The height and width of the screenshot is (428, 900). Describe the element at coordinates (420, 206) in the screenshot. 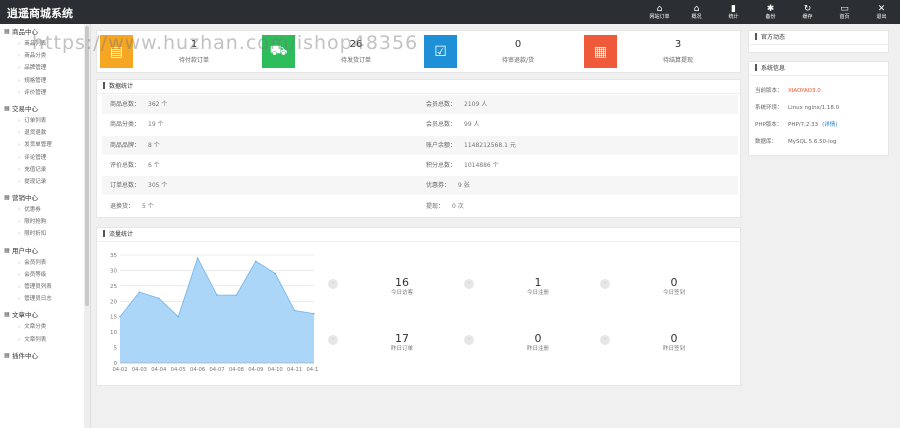

I see `data-row: 退换货： 5 个 提现： 0 次` at that location.